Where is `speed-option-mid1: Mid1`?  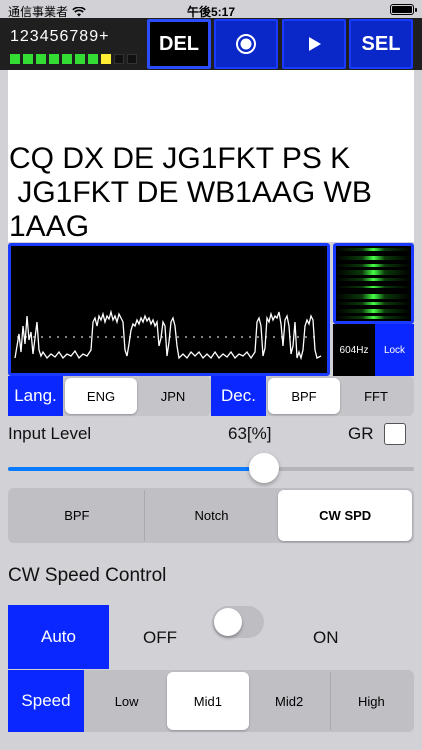 speed-option-mid1: Mid1 is located at coordinates (208, 701).